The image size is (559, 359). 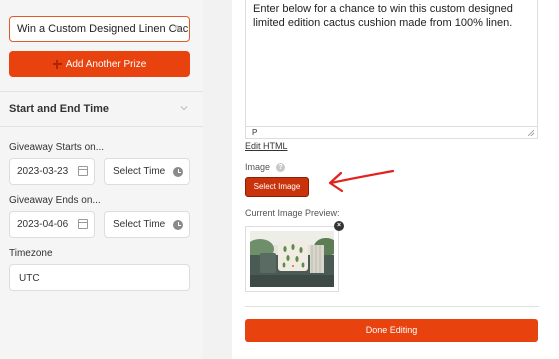 What do you see at coordinates (339, 226) in the screenshot?
I see `remove-image-icon: ×` at bounding box center [339, 226].